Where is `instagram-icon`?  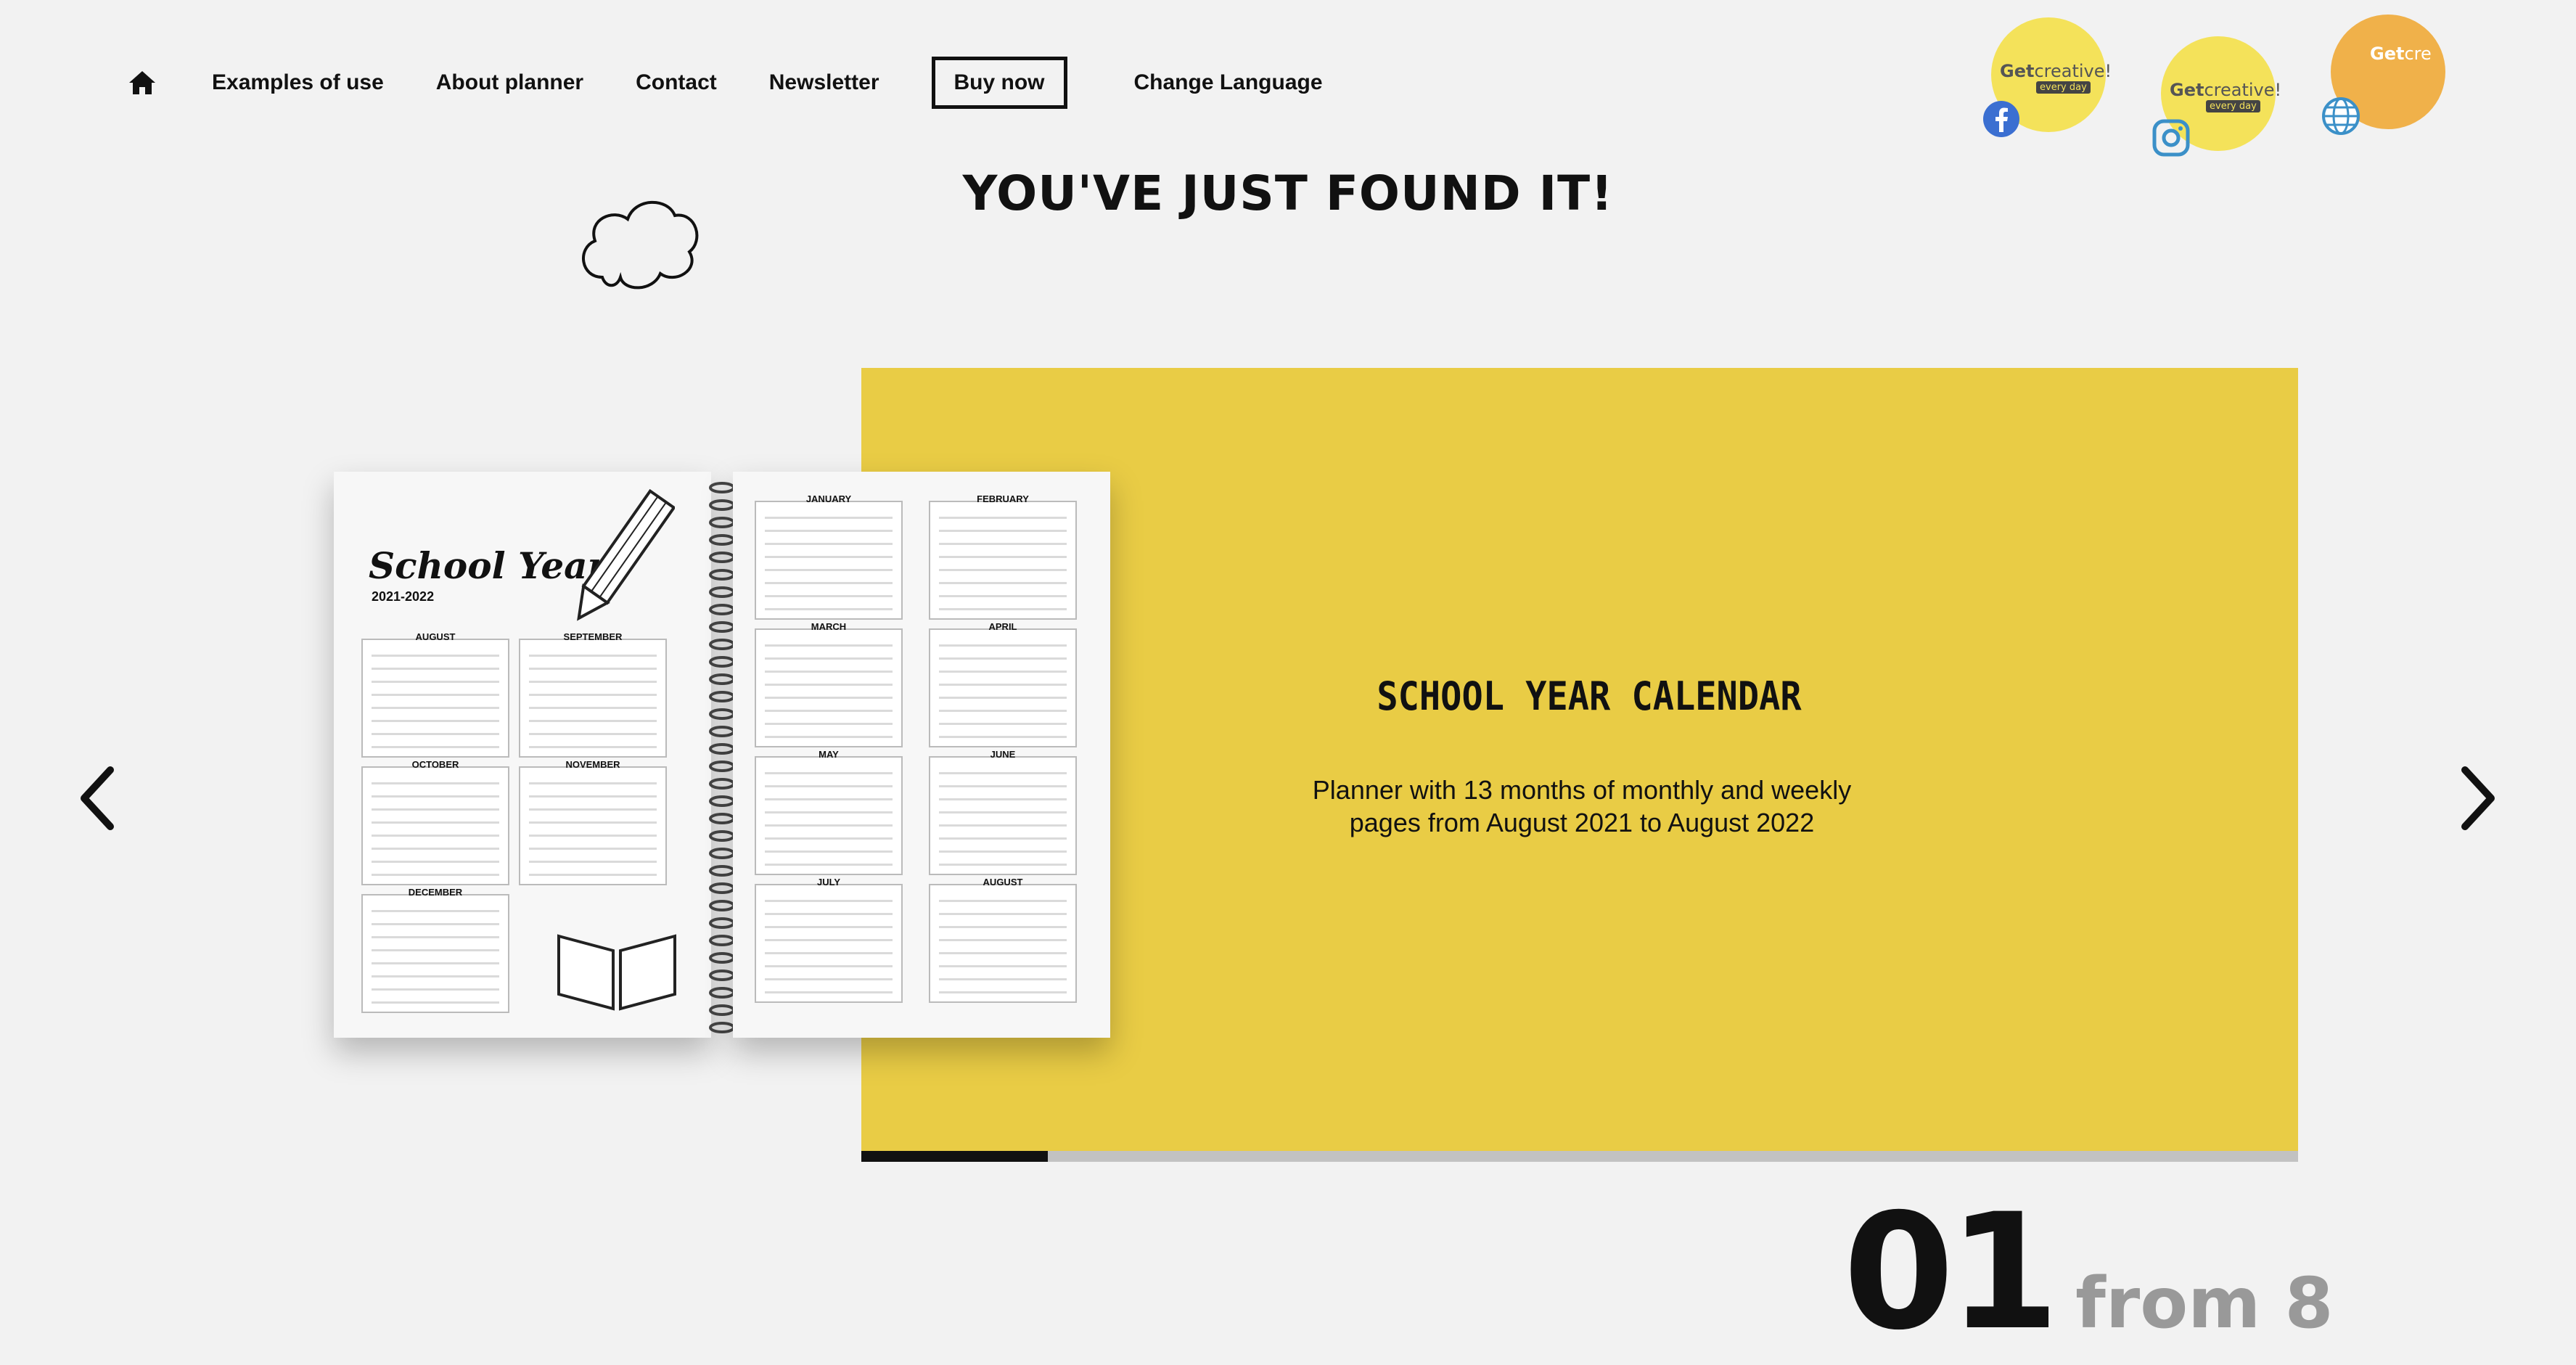 instagram-icon is located at coordinates (2171, 138).